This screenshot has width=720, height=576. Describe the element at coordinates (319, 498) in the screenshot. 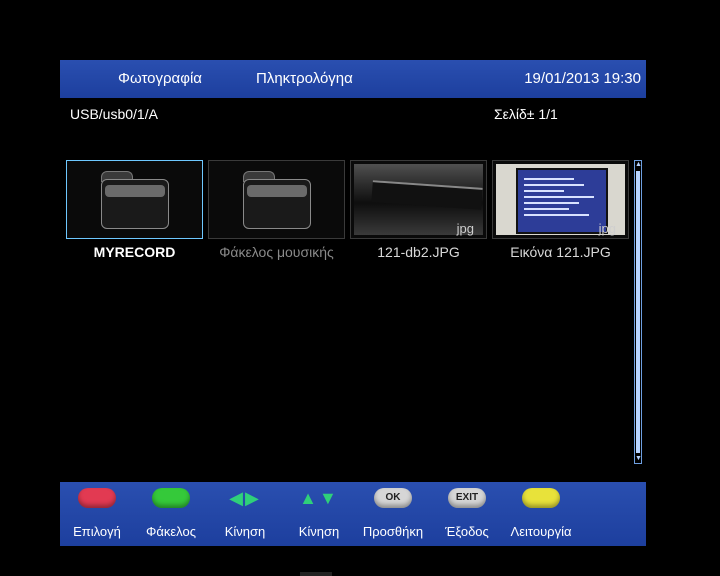

I see `up-down-arrows-icon: ▲▼` at that location.